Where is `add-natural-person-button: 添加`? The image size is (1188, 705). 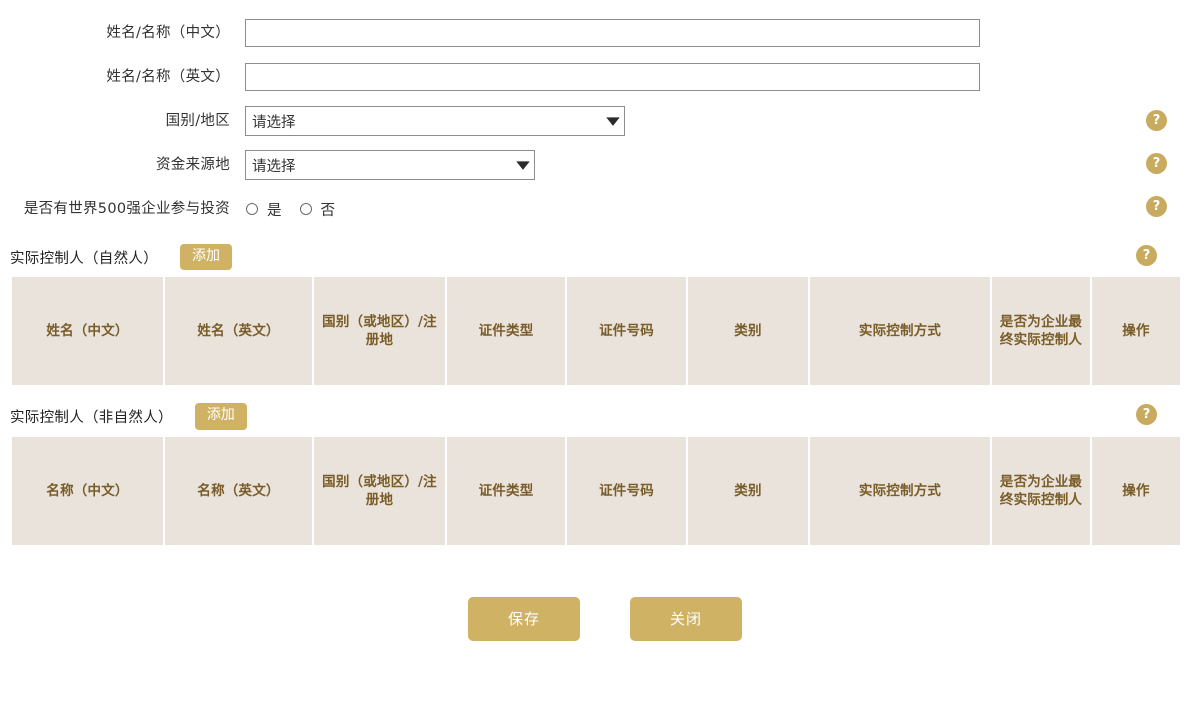 add-natural-person-button: 添加 is located at coordinates (206, 257).